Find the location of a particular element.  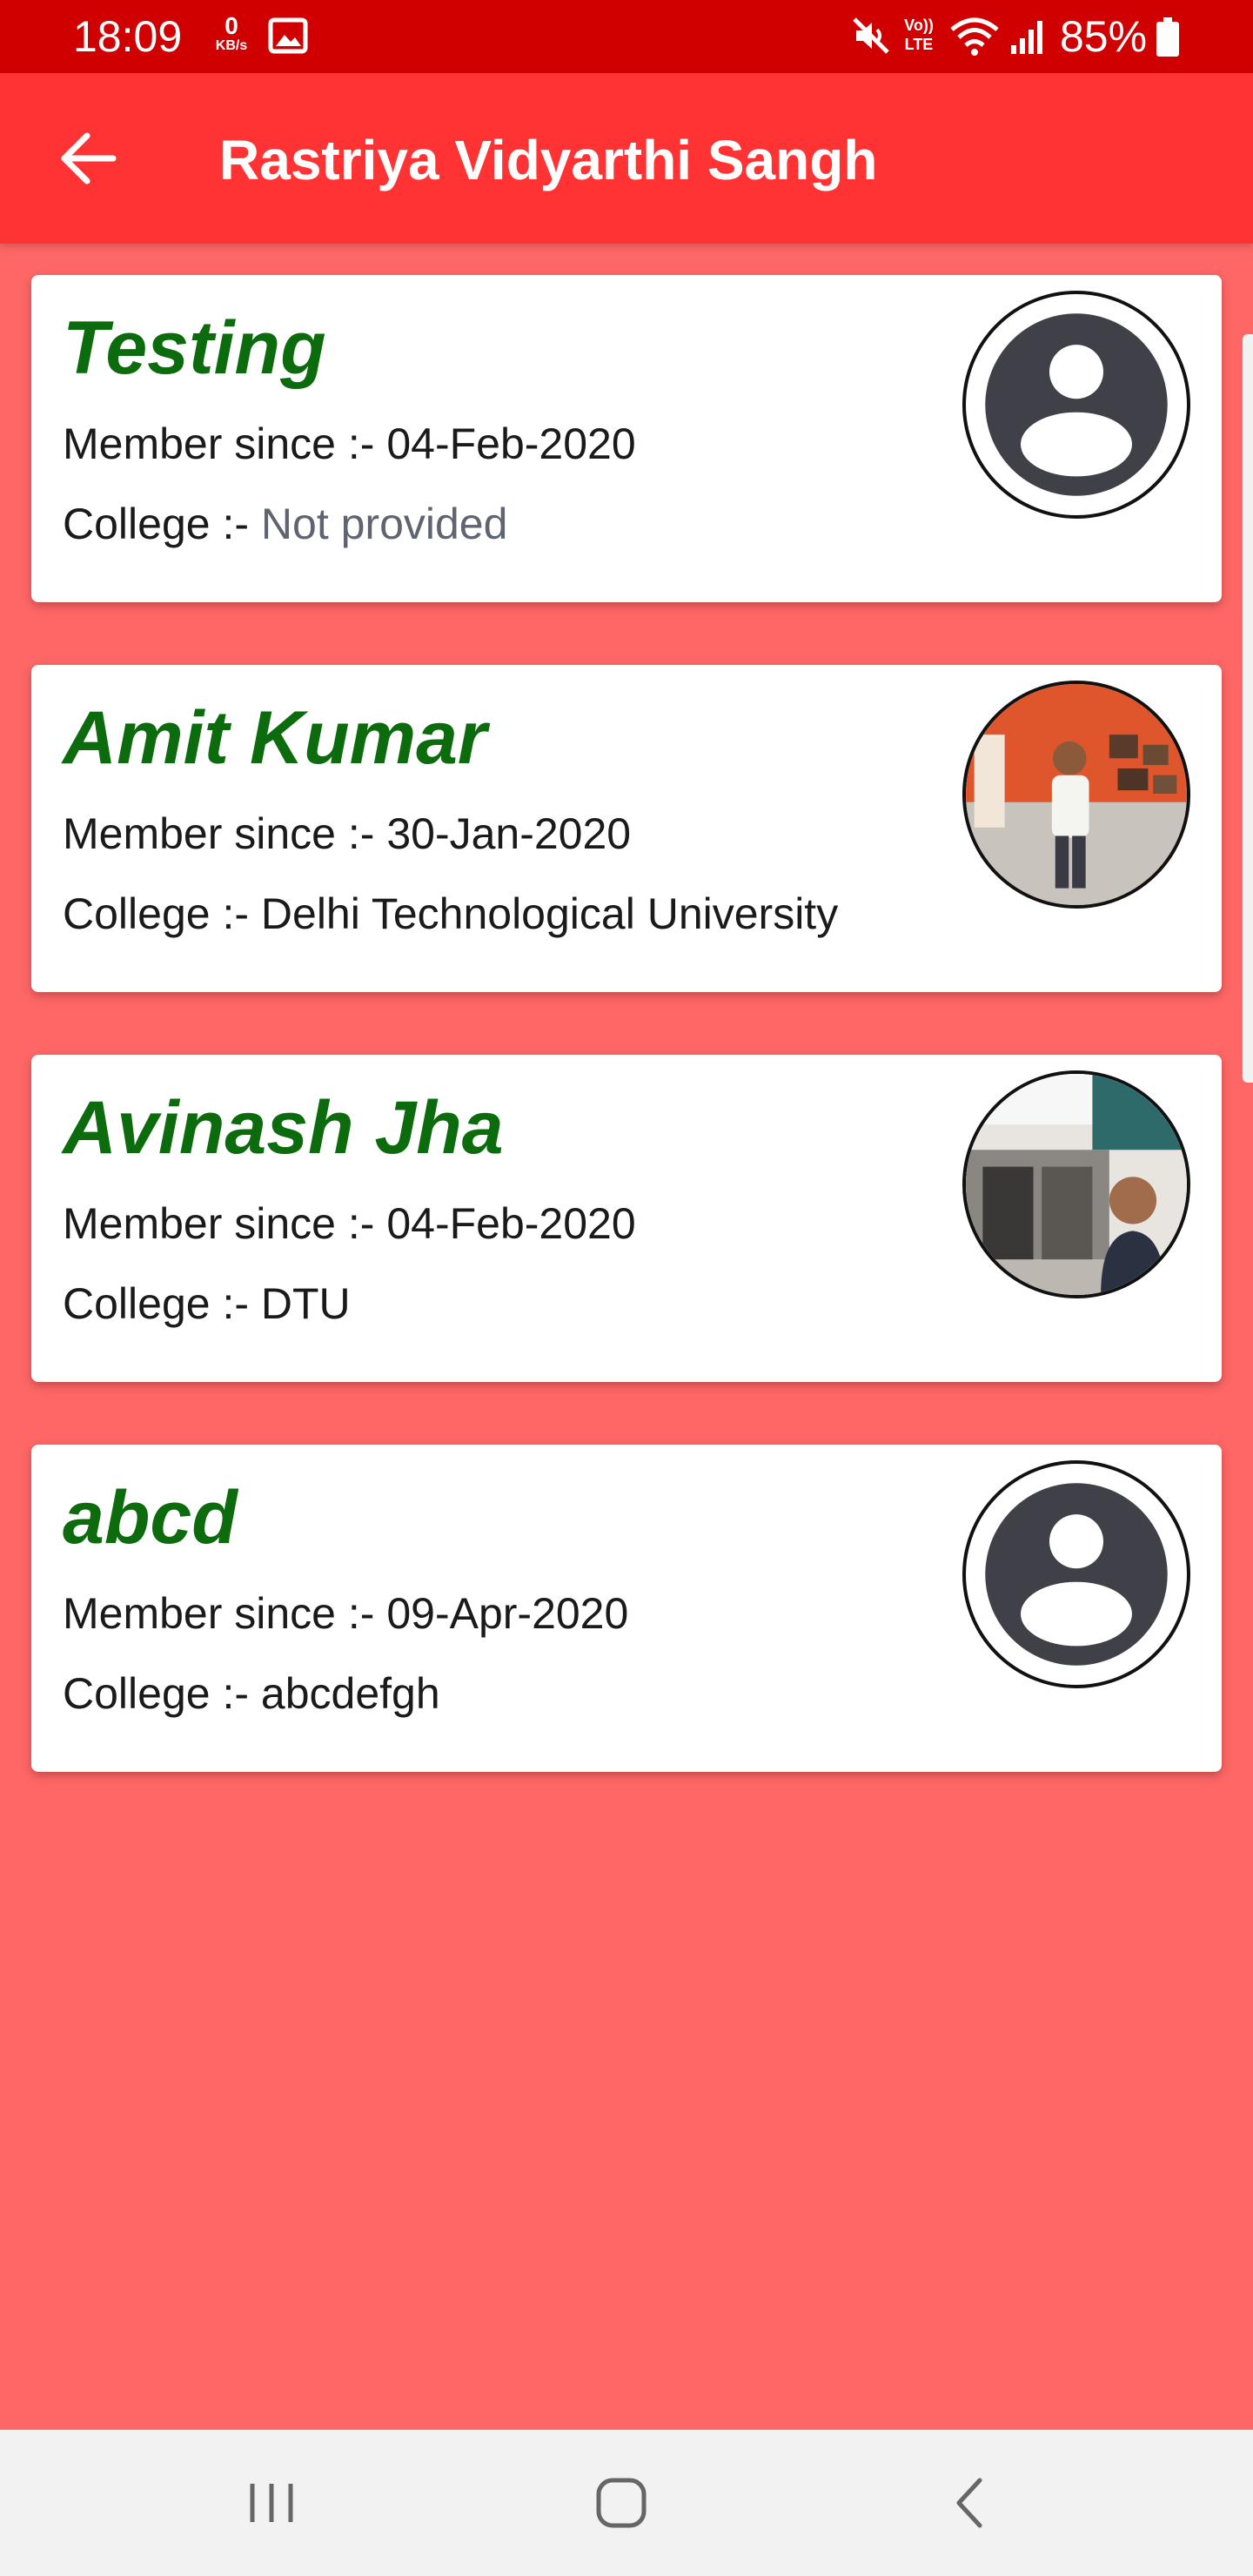

member-since-date: 09-Apr-2020 is located at coordinates (507, 1614).